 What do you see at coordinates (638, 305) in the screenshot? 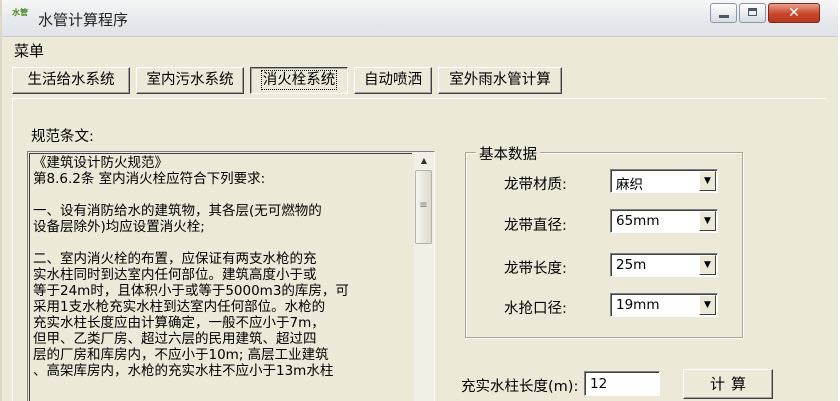
I see `nozzle-caliber-value: 19mm` at bounding box center [638, 305].